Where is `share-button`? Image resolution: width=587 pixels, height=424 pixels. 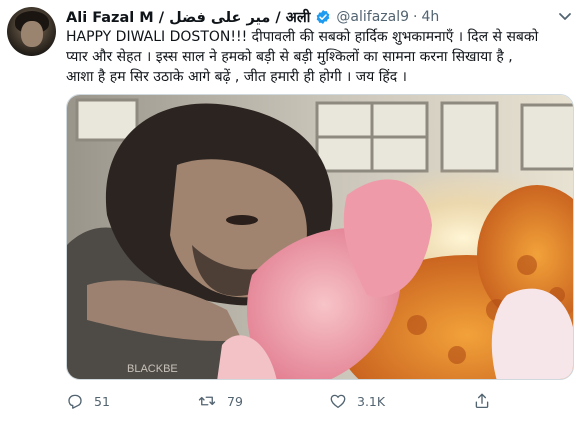
share-button is located at coordinates (487, 401).